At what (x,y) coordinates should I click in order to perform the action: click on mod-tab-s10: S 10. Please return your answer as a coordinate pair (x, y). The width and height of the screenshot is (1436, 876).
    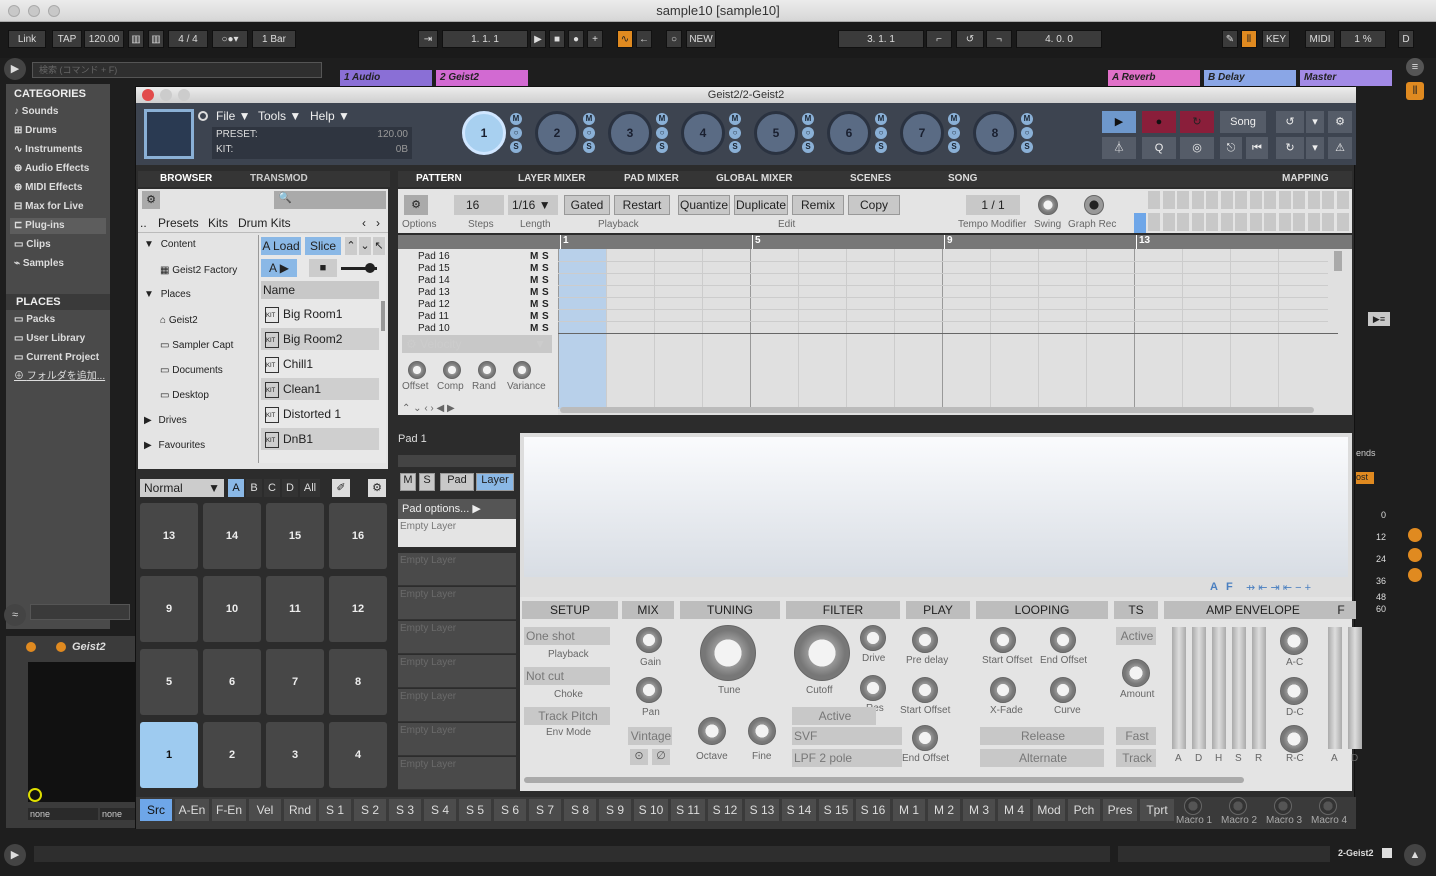
    Looking at the image, I should click on (651, 810).